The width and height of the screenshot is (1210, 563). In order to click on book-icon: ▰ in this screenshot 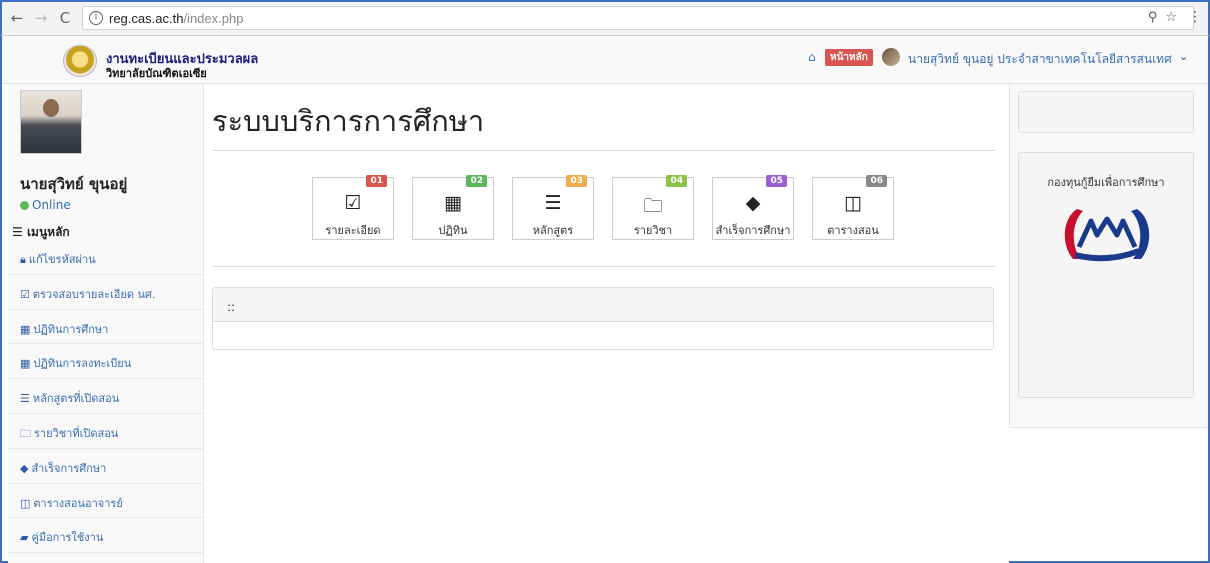, I will do `click(24, 538)`.